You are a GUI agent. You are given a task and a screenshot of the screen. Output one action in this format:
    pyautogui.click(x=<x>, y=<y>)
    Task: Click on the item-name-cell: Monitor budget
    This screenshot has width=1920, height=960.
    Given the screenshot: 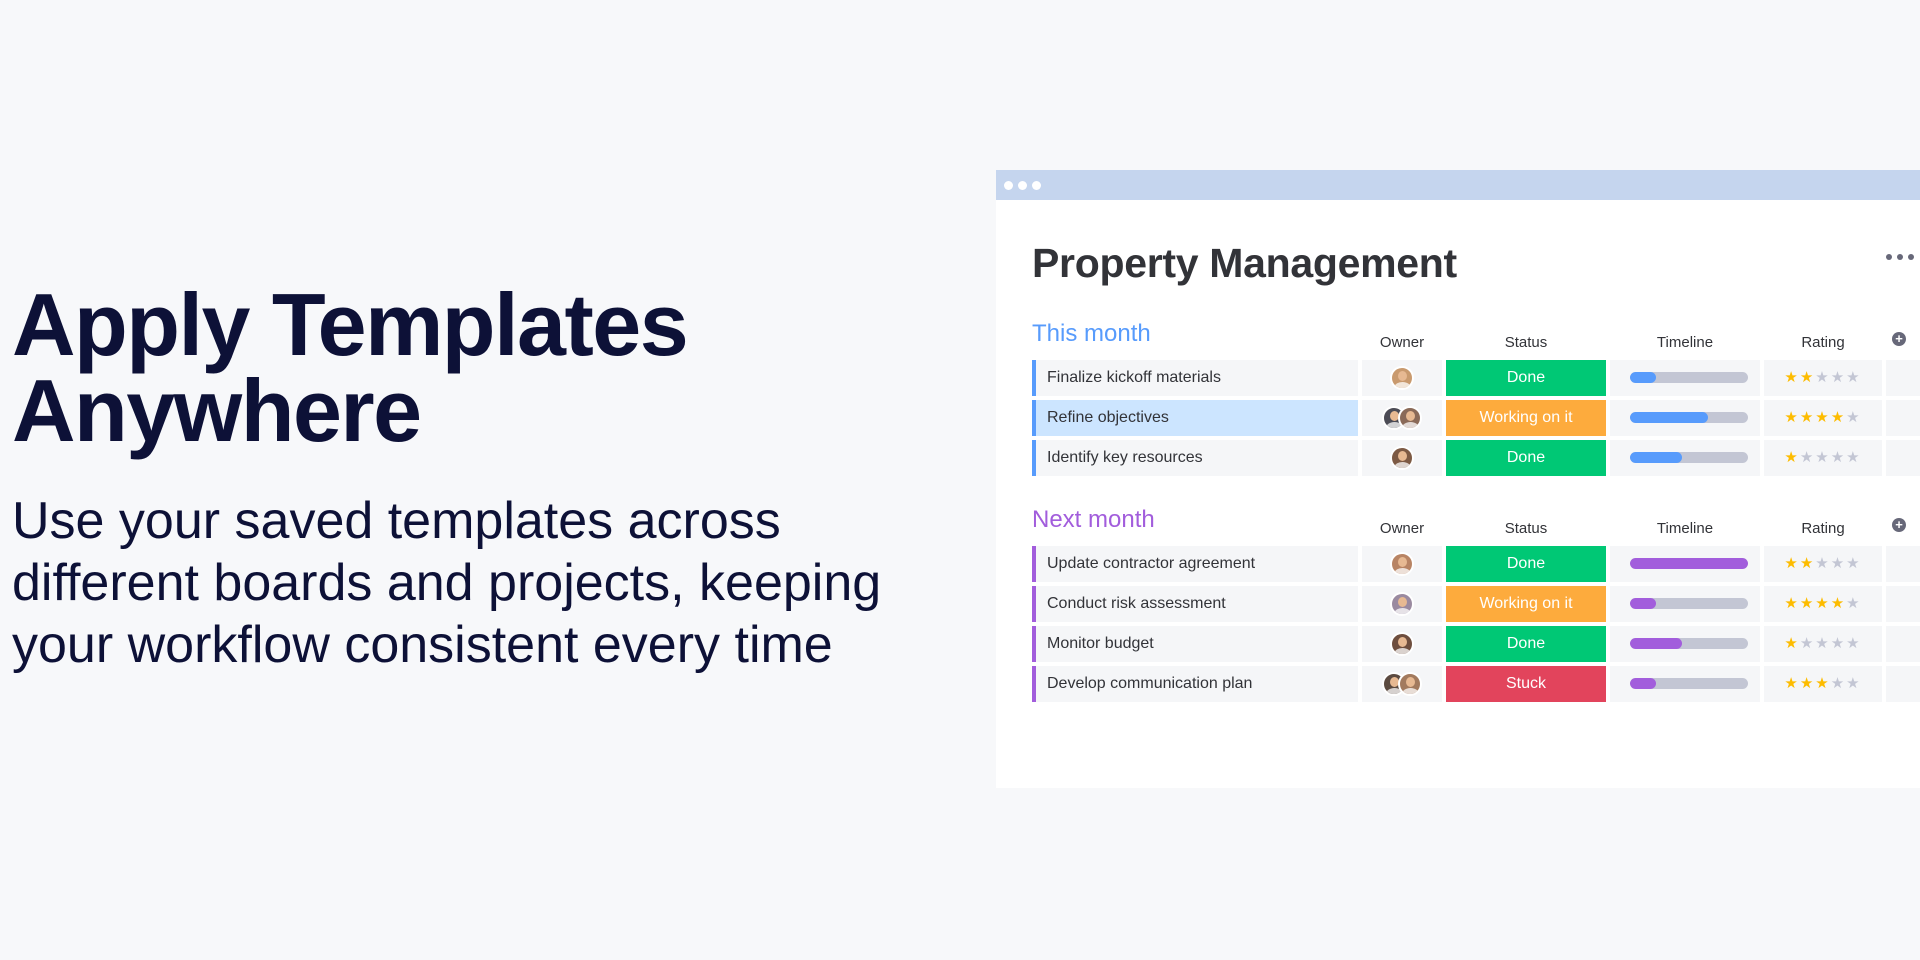 What is the action you would take?
    pyautogui.click(x=1195, y=644)
    